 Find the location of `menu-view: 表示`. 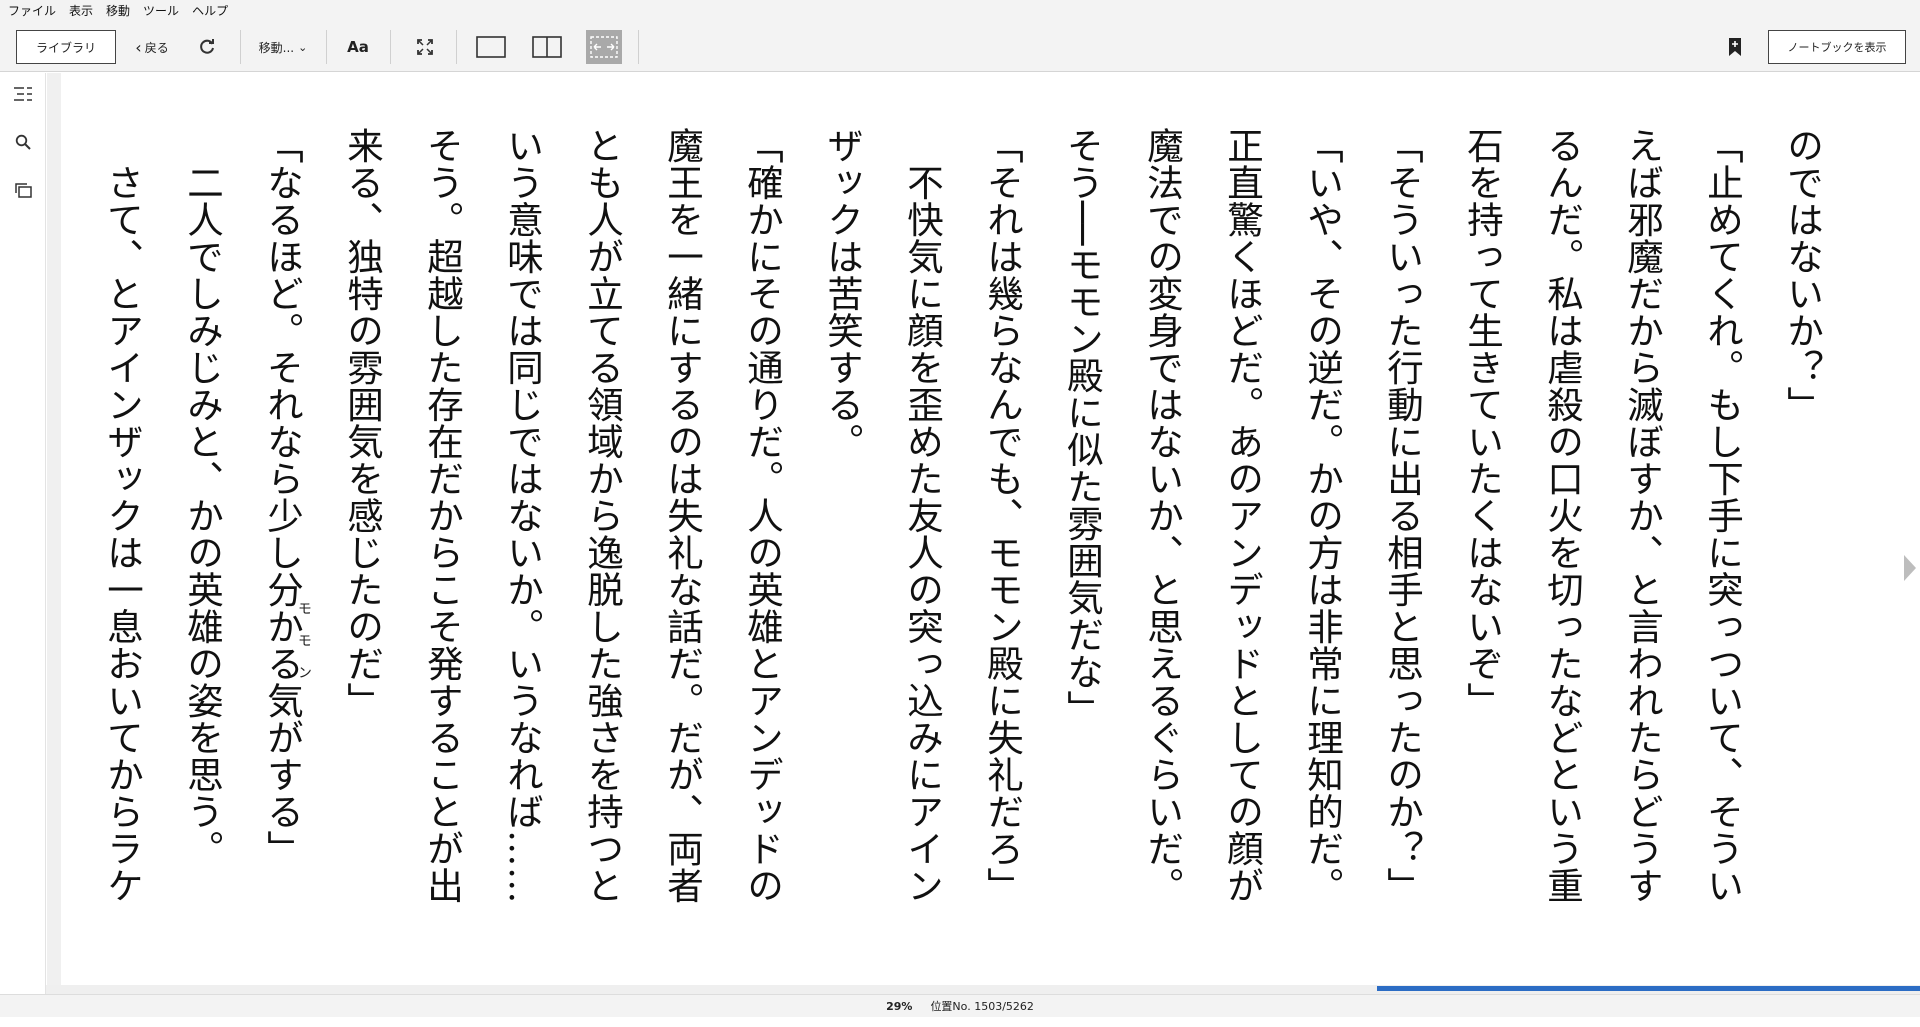

menu-view: 表示 is located at coordinates (83, 11).